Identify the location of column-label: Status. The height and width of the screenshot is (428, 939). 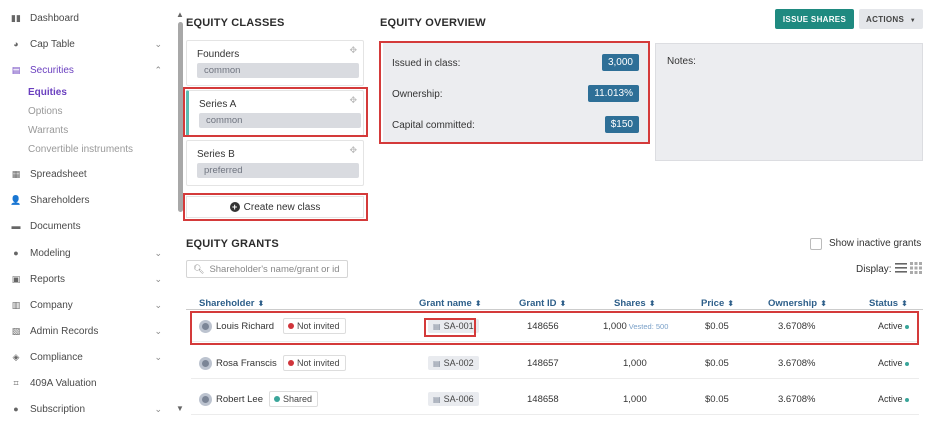
(884, 303).